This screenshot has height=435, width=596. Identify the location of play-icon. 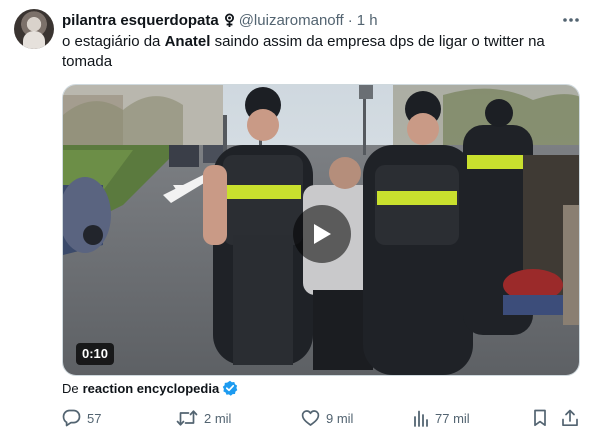
(322, 234).